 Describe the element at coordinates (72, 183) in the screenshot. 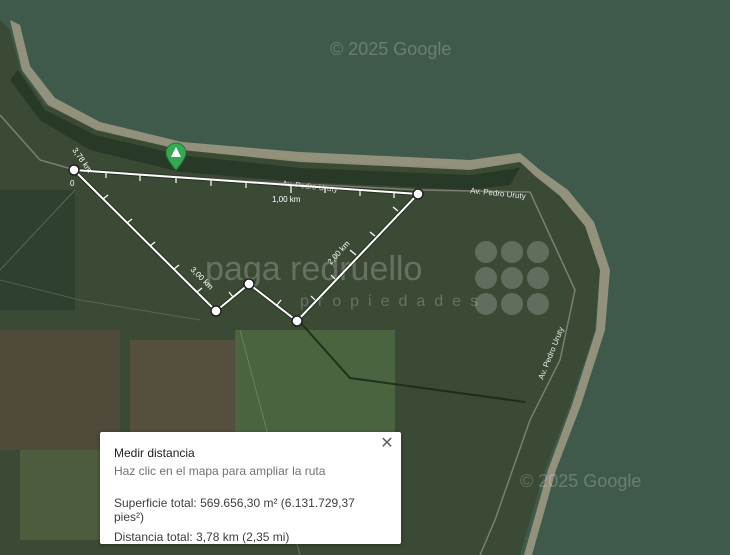

I see `route-label-start: 0` at that location.